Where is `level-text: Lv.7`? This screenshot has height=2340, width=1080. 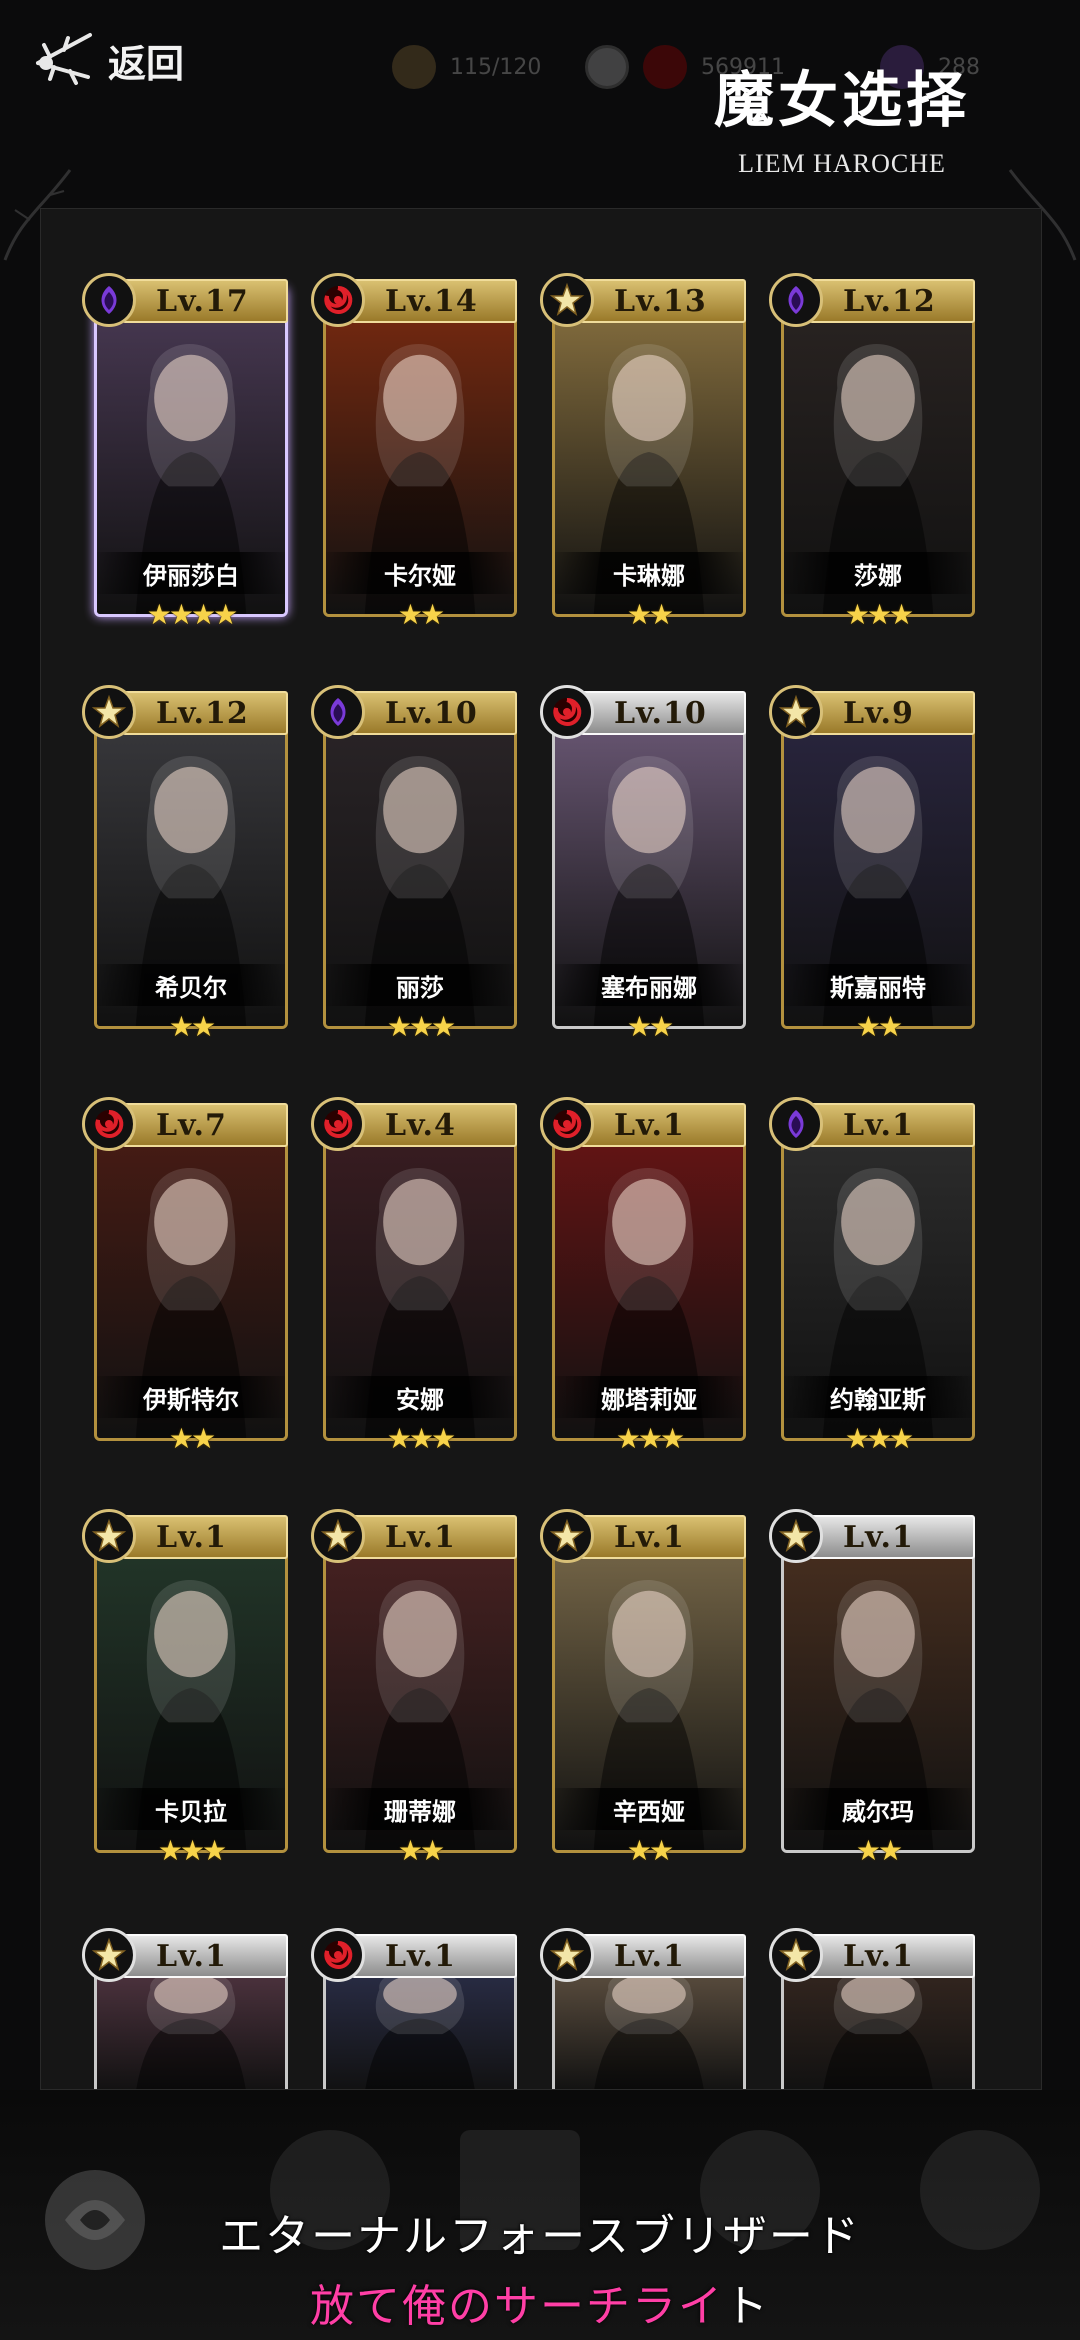
level-text: Lv.7 is located at coordinates (191, 1125).